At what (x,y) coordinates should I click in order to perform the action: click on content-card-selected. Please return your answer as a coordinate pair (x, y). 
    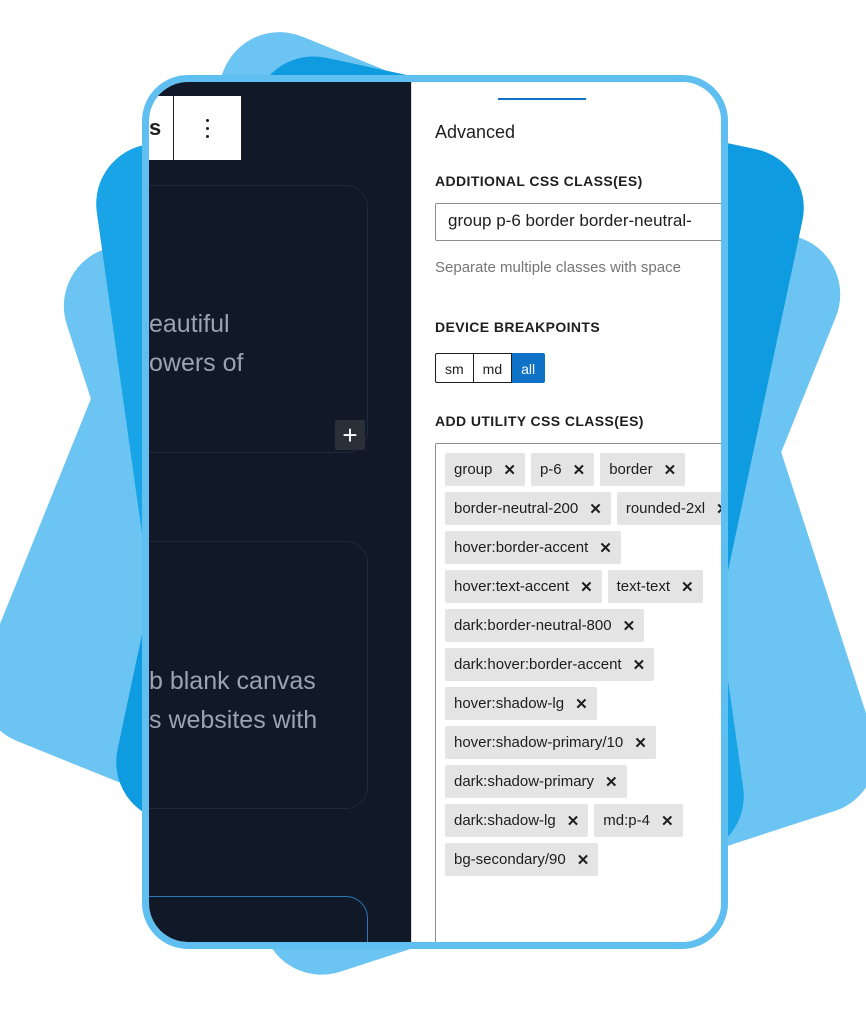
    Looking at the image, I should click on (258, 919).